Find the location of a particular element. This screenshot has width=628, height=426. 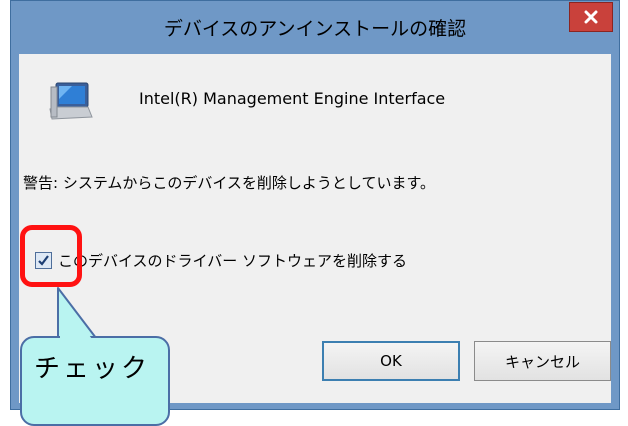

title-bar: デバイスのアンインストールの確認 is located at coordinates (315, 27).